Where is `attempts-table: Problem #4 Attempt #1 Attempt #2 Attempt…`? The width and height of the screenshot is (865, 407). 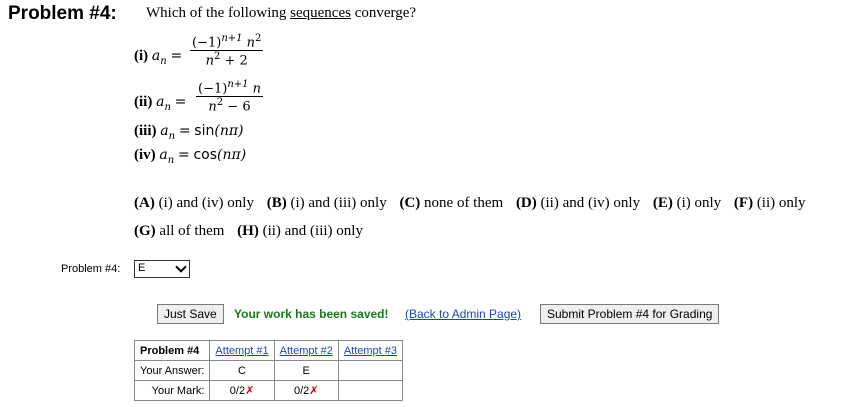 attempts-table: Problem #4 Attempt #1 Attempt #2 Attempt… is located at coordinates (268, 370).